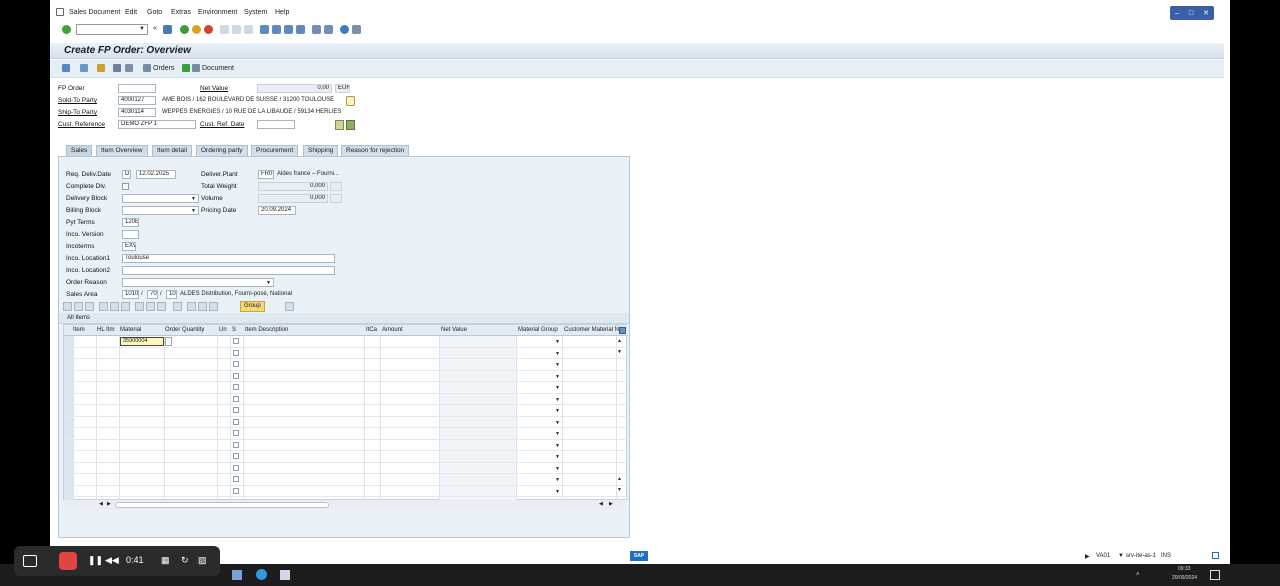 This screenshot has height=586, width=1280. What do you see at coordinates (255, 12) in the screenshot?
I see `menu-system: System` at bounding box center [255, 12].